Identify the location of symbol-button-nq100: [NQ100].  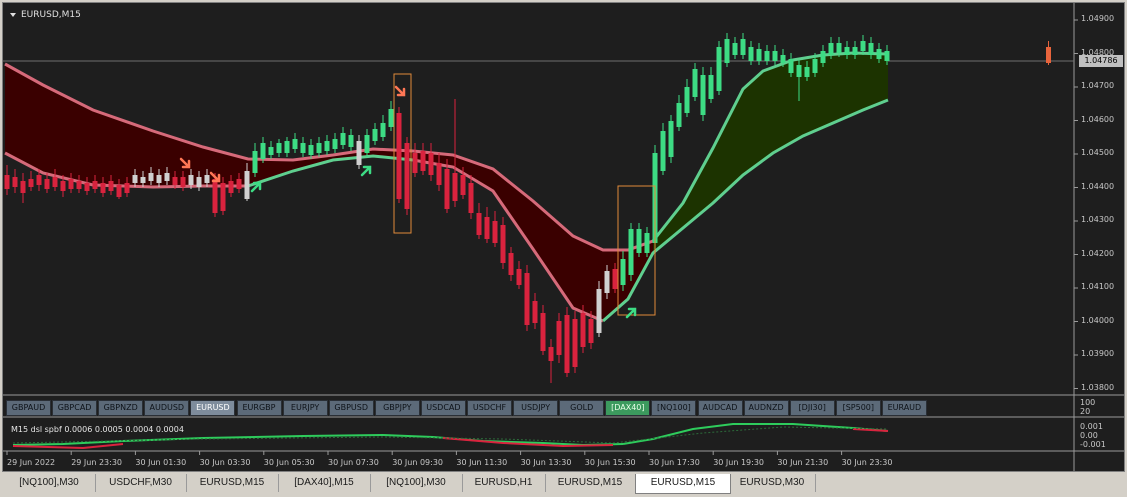
(674, 408).